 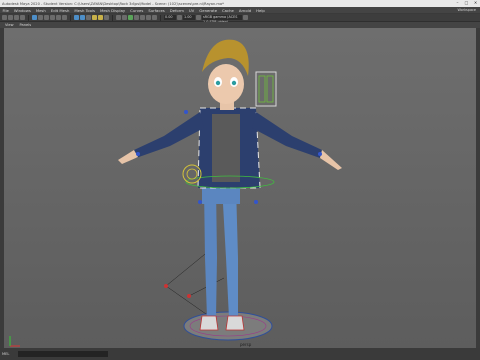 What do you see at coordinates (52, 17) in the screenshot?
I see `gate-mask-icon` at bounding box center [52, 17].